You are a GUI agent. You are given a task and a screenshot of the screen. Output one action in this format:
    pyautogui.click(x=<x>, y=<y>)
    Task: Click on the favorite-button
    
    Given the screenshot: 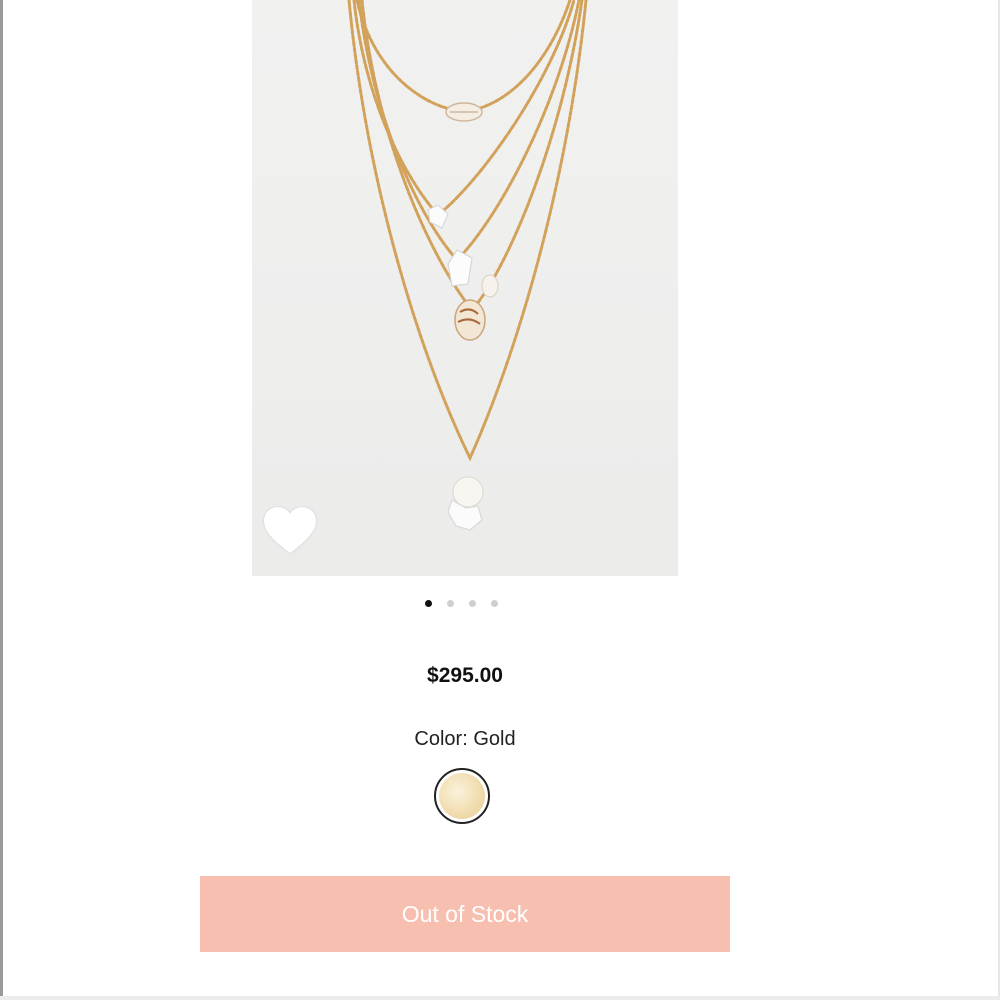 What is the action you would take?
    pyautogui.click(x=290, y=531)
    